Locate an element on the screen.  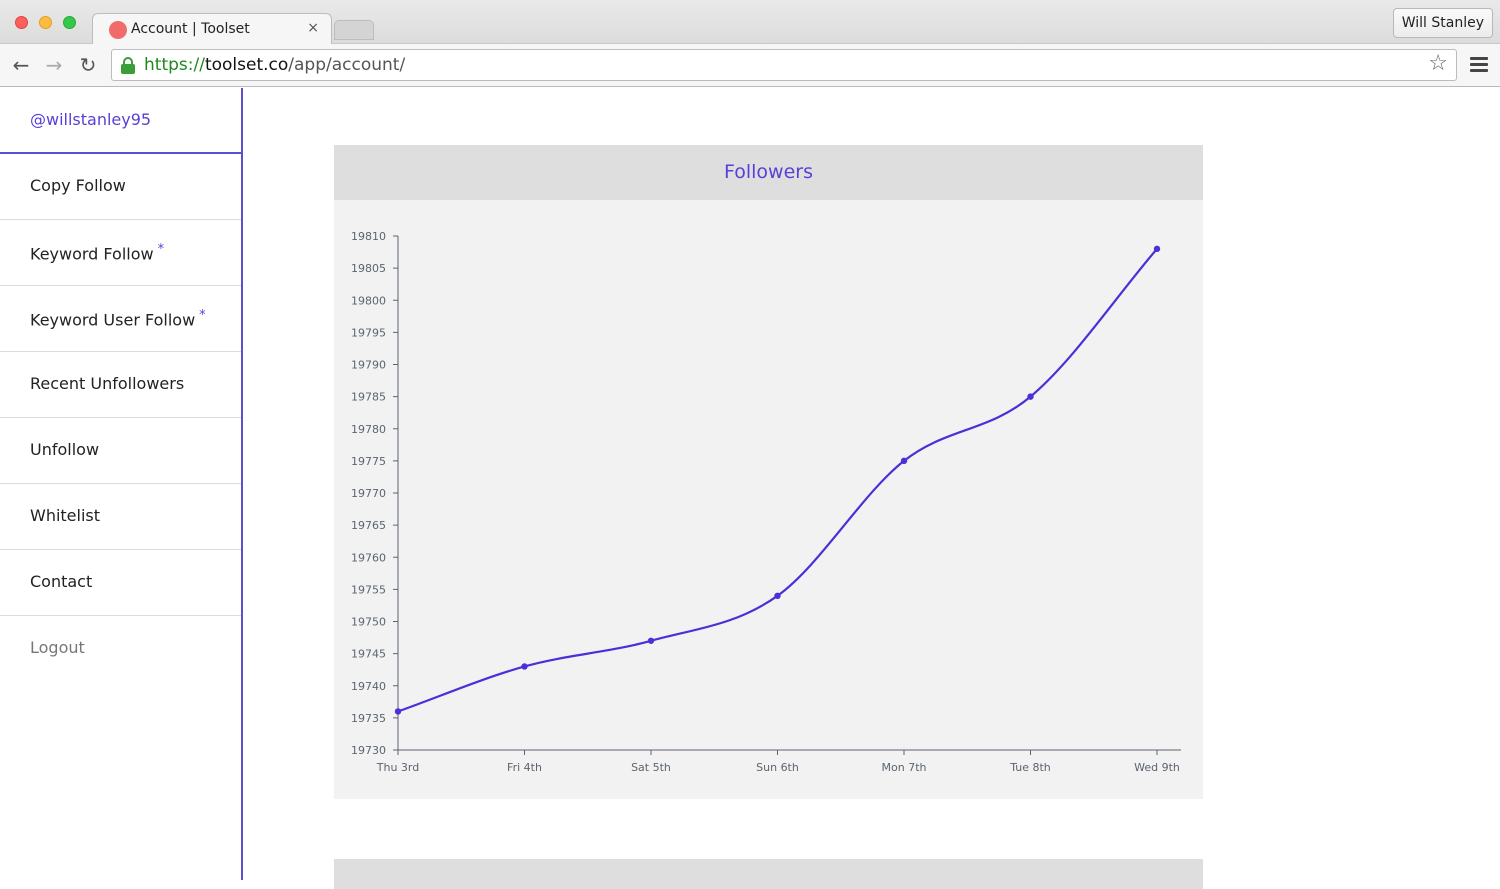
tab-close-icon: × is located at coordinates (313, 28).